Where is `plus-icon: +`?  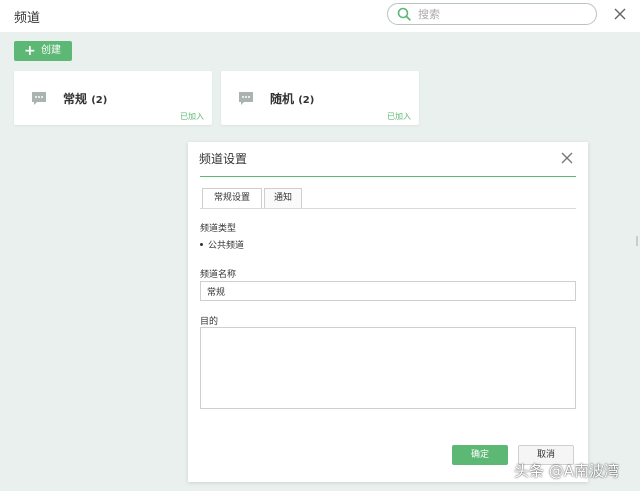 plus-icon: + is located at coordinates (30, 51).